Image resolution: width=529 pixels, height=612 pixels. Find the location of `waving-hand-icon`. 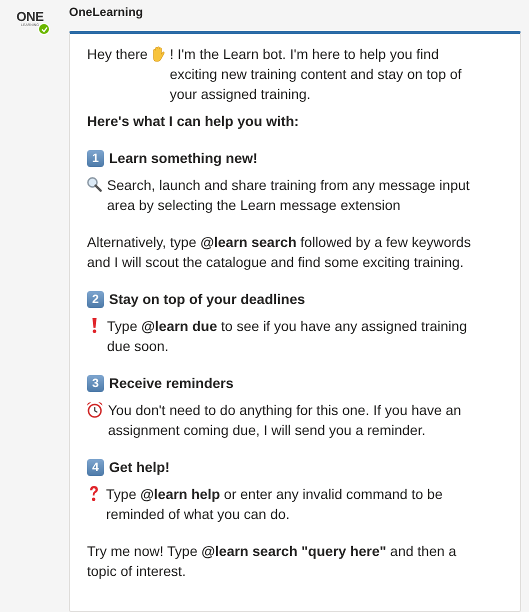

waving-hand-icon is located at coordinates (158, 54).